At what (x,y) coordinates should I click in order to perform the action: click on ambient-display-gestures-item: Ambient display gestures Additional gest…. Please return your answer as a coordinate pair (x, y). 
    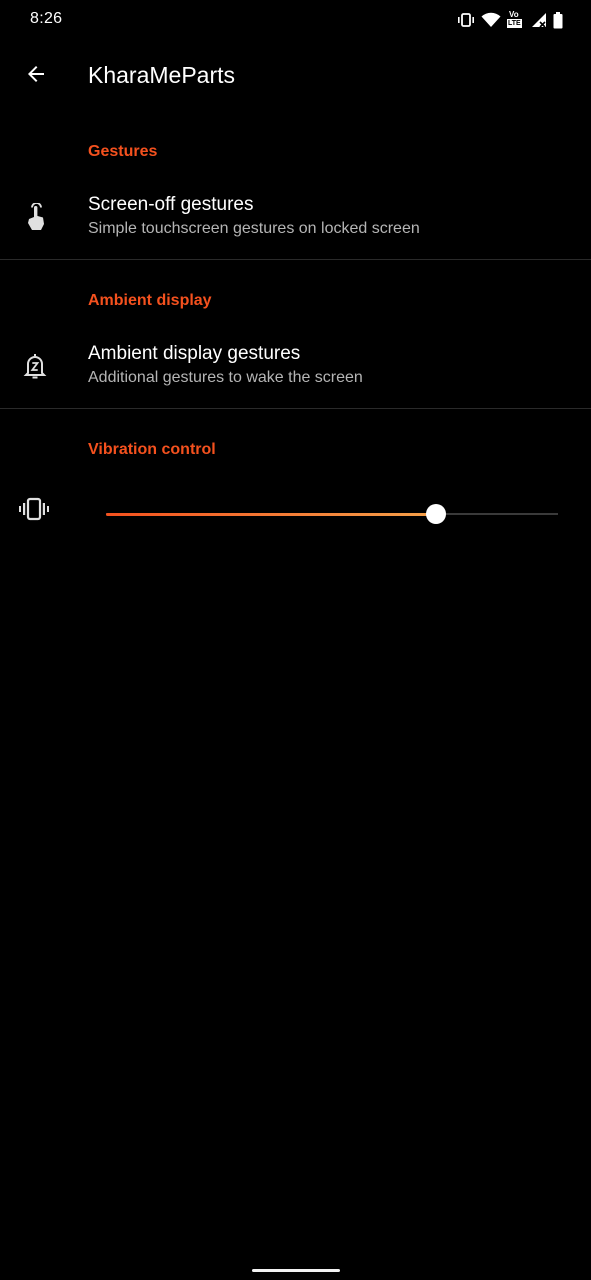
    Looking at the image, I should click on (295, 369).